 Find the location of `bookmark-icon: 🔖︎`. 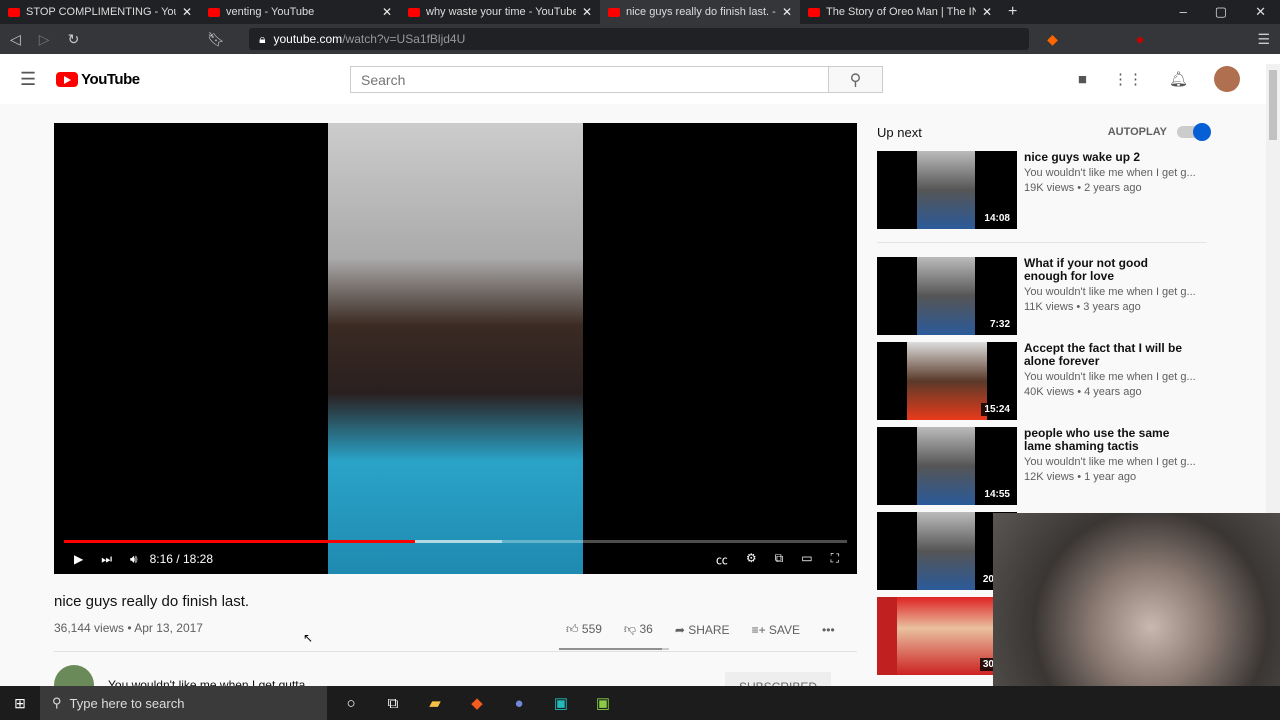

bookmark-icon: 🔖︎ is located at coordinates (216, 39).